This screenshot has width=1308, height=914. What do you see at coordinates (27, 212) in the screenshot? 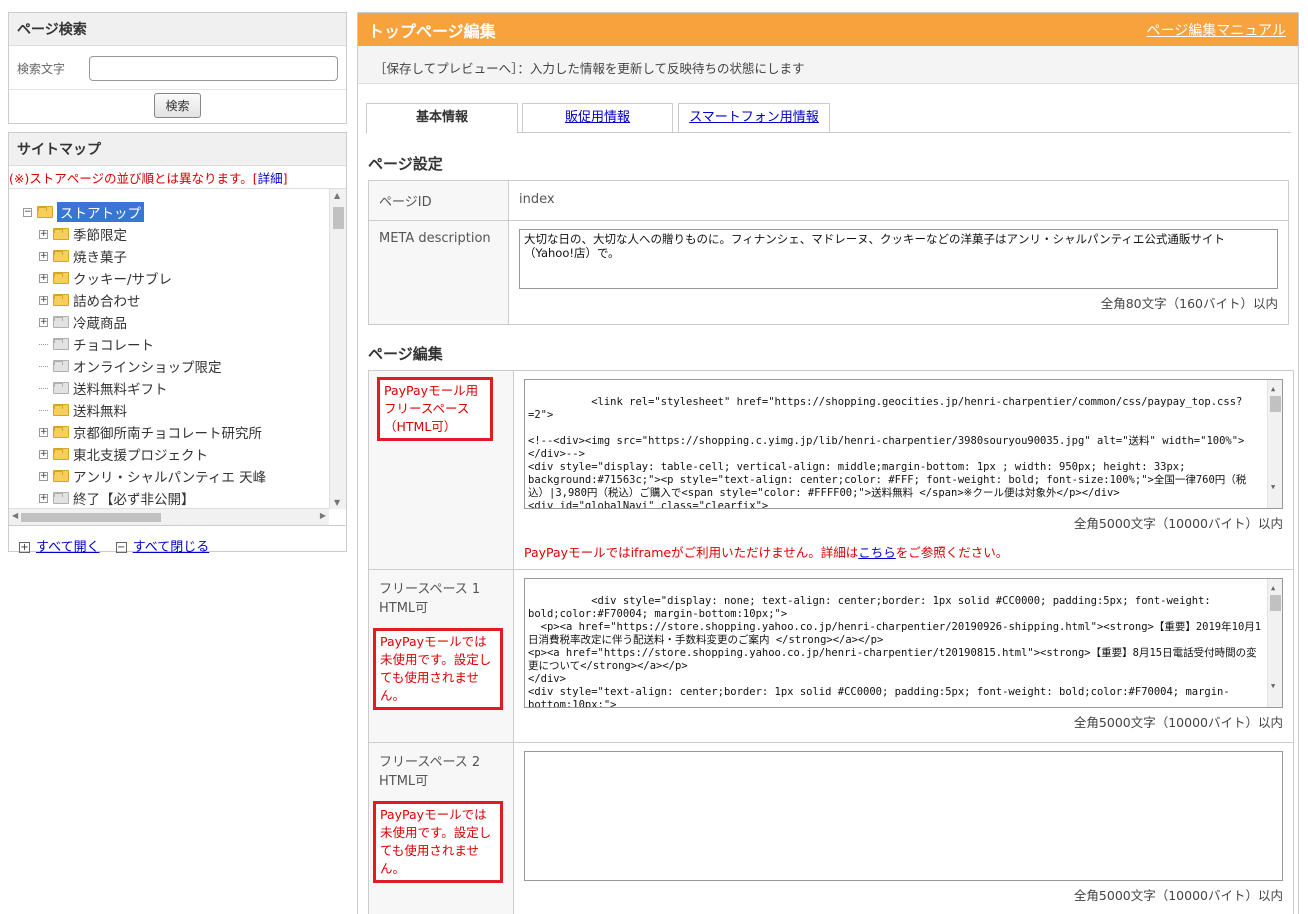
I see `collapse-icon: −` at bounding box center [27, 212].